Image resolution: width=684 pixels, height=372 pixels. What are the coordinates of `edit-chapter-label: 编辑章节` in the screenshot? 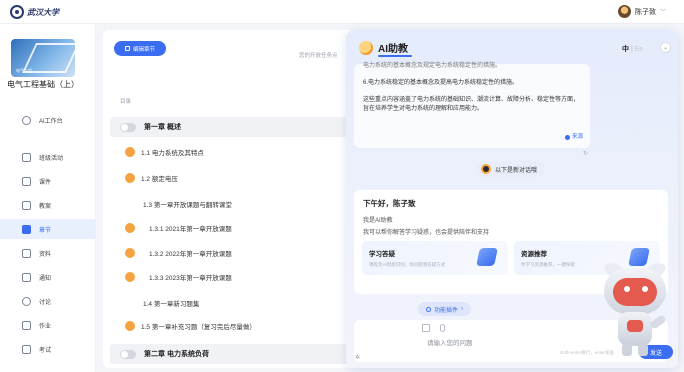 It's located at (143, 49).